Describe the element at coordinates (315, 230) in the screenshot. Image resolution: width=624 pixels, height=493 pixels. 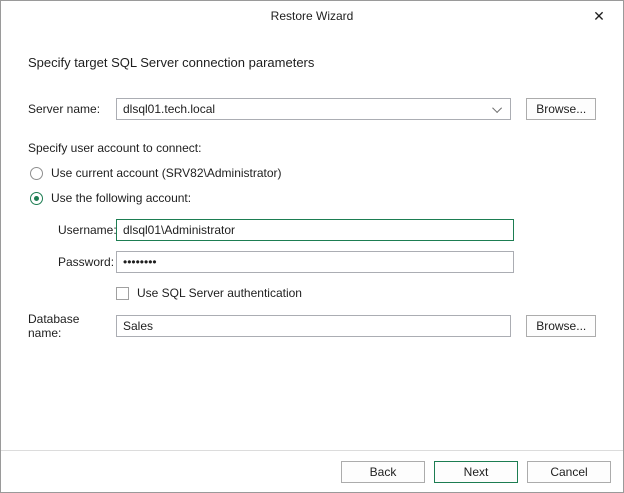
I see `username-input` at that location.